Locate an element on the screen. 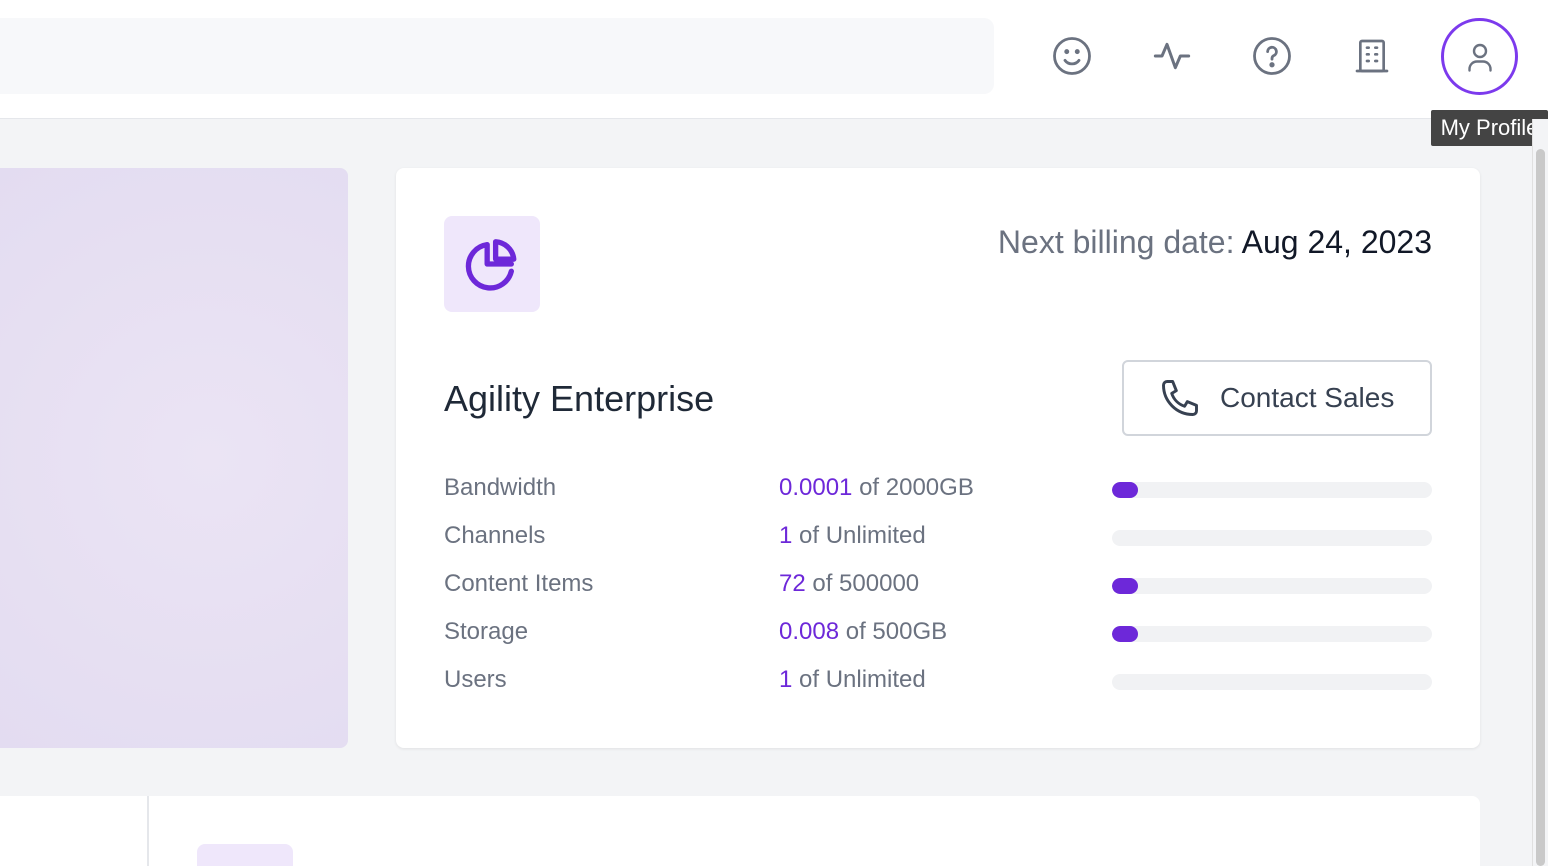 The width and height of the screenshot is (1548, 866). top-bar is located at coordinates (774, 59).